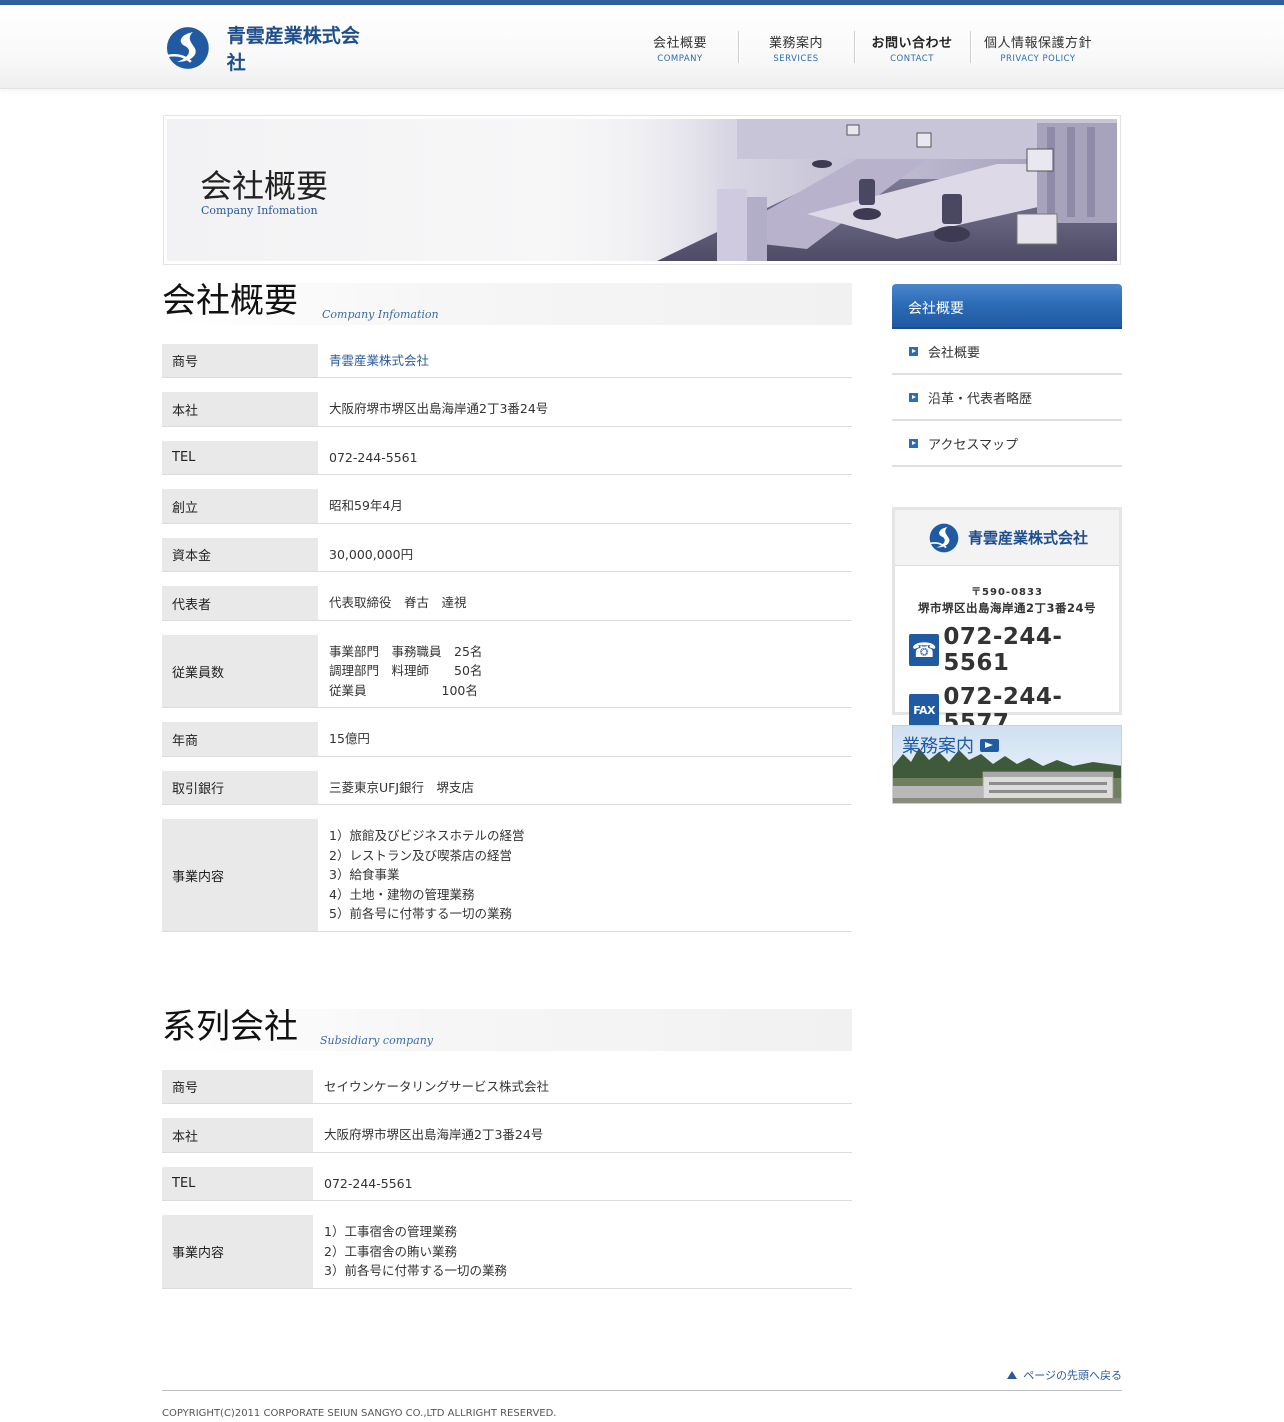 Image resolution: width=1284 pixels, height=1422 pixels. I want to click on row-value-line: 2）工事宿舎の賄い業務, so click(390, 1251).